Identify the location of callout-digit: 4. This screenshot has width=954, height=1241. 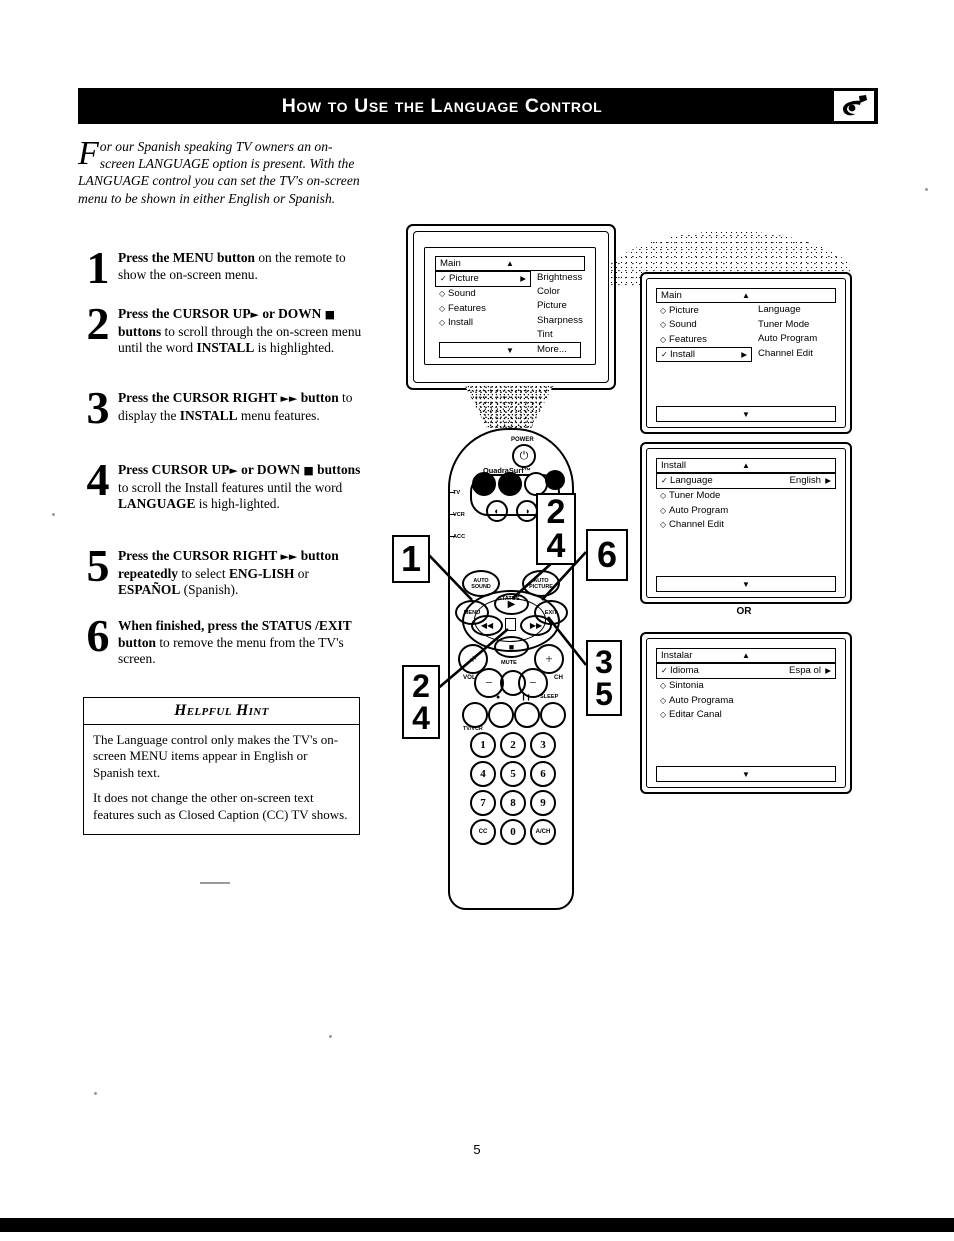
(556, 546).